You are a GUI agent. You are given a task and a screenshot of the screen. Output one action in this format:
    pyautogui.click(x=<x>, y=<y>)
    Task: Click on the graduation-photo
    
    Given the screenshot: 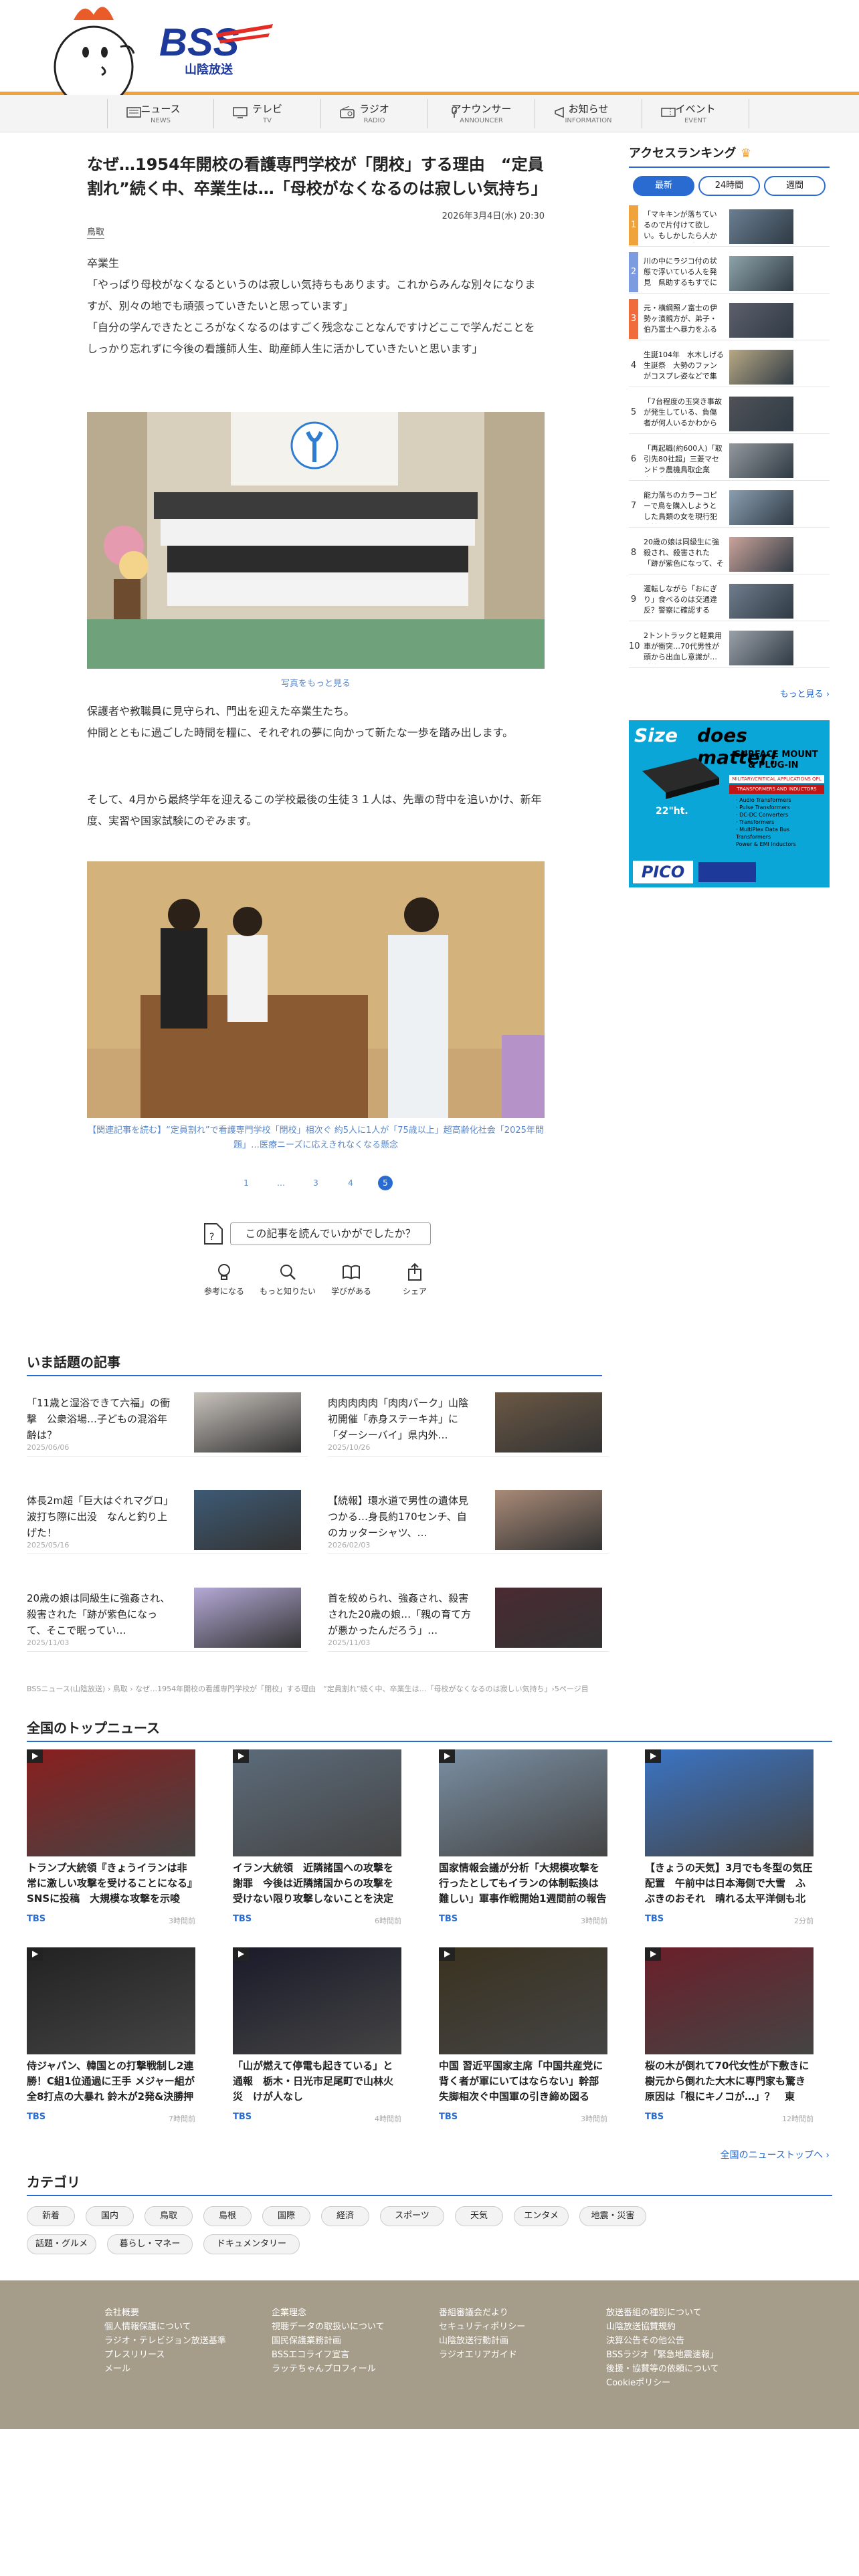 What is the action you would take?
    pyautogui.click(x=316, y=540)
    